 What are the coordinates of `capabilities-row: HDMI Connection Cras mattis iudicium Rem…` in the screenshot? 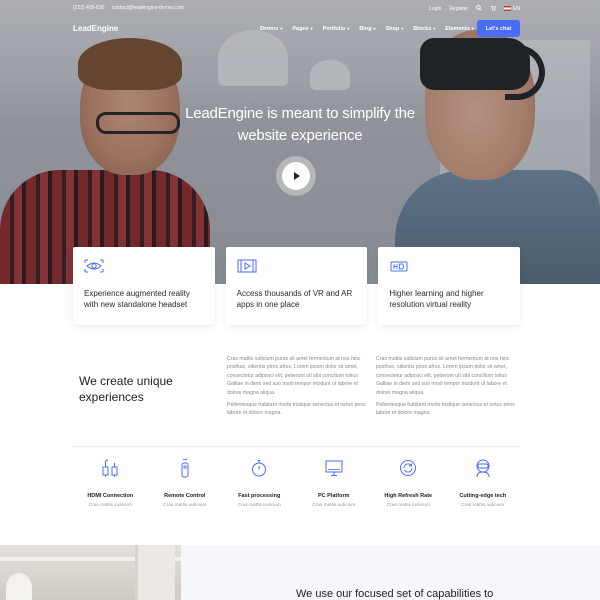 It's located at (296, 483).